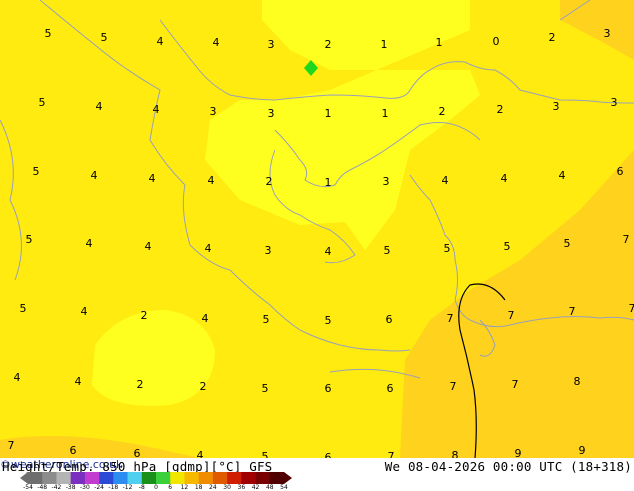  I want to click on scale-tick-label: 36, so click(242, 488).